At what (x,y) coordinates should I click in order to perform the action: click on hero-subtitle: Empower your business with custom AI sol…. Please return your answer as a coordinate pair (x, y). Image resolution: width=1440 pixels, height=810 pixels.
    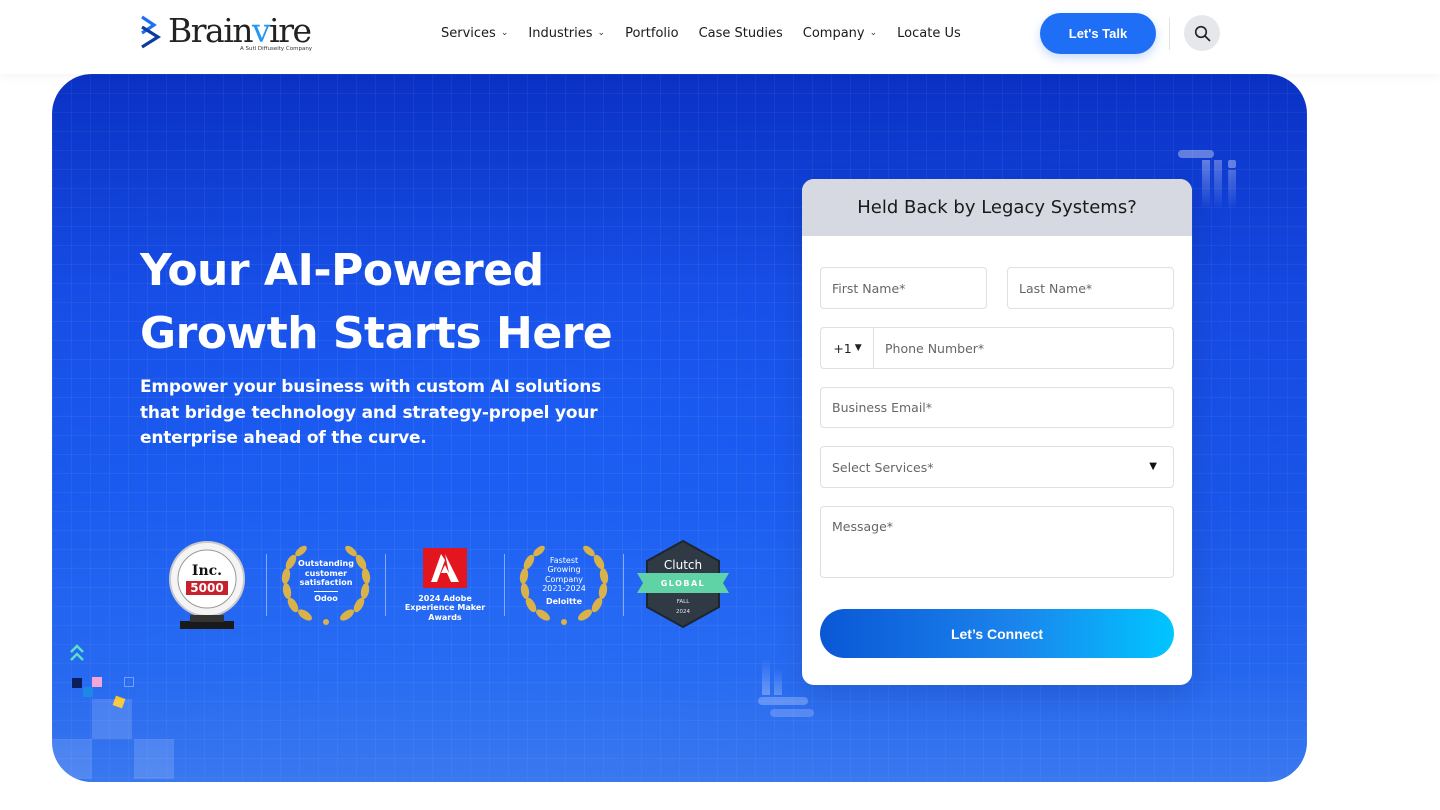
    Looking at the image, I should click on (371, 412).